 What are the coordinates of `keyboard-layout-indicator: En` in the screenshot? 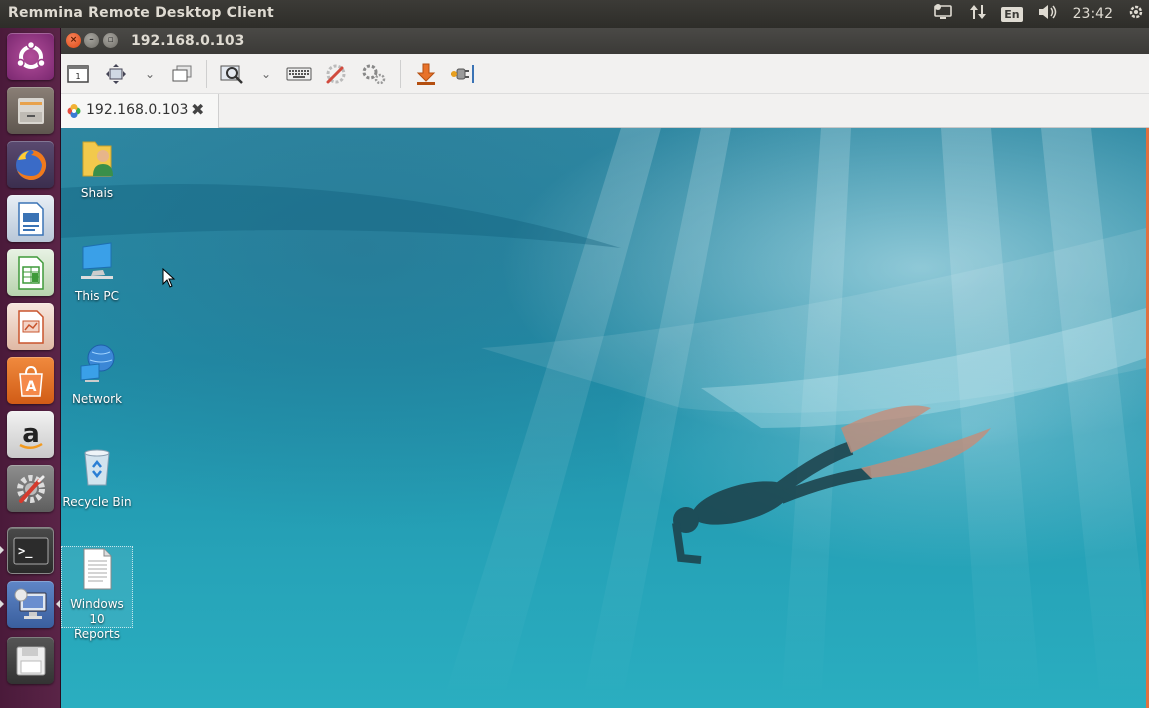 It's located at (1012, 14).